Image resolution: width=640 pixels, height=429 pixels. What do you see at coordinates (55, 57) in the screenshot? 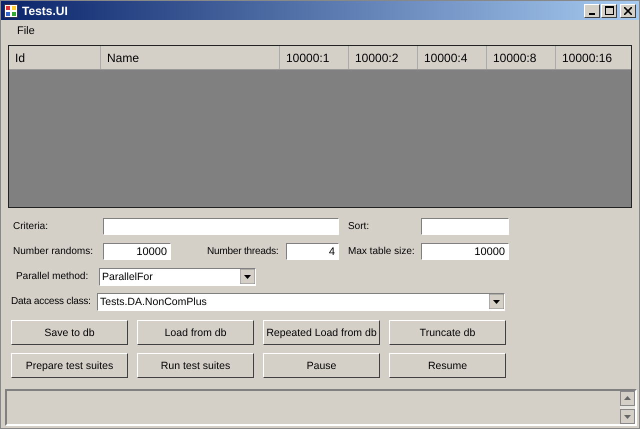
I see `column-header: Id` at bounding box center [55, 57].